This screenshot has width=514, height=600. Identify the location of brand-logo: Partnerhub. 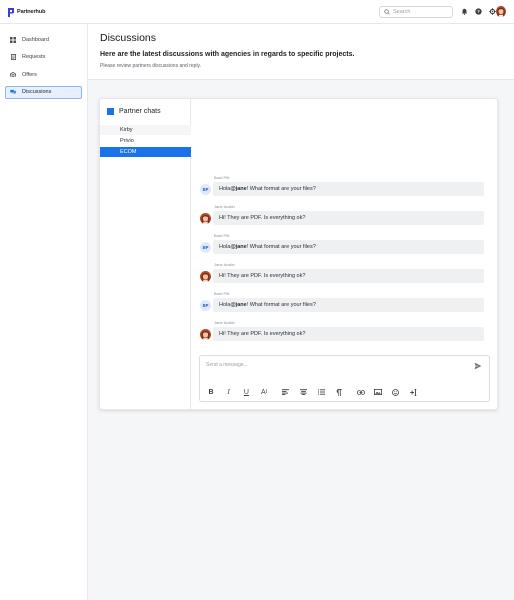
(26, 12).